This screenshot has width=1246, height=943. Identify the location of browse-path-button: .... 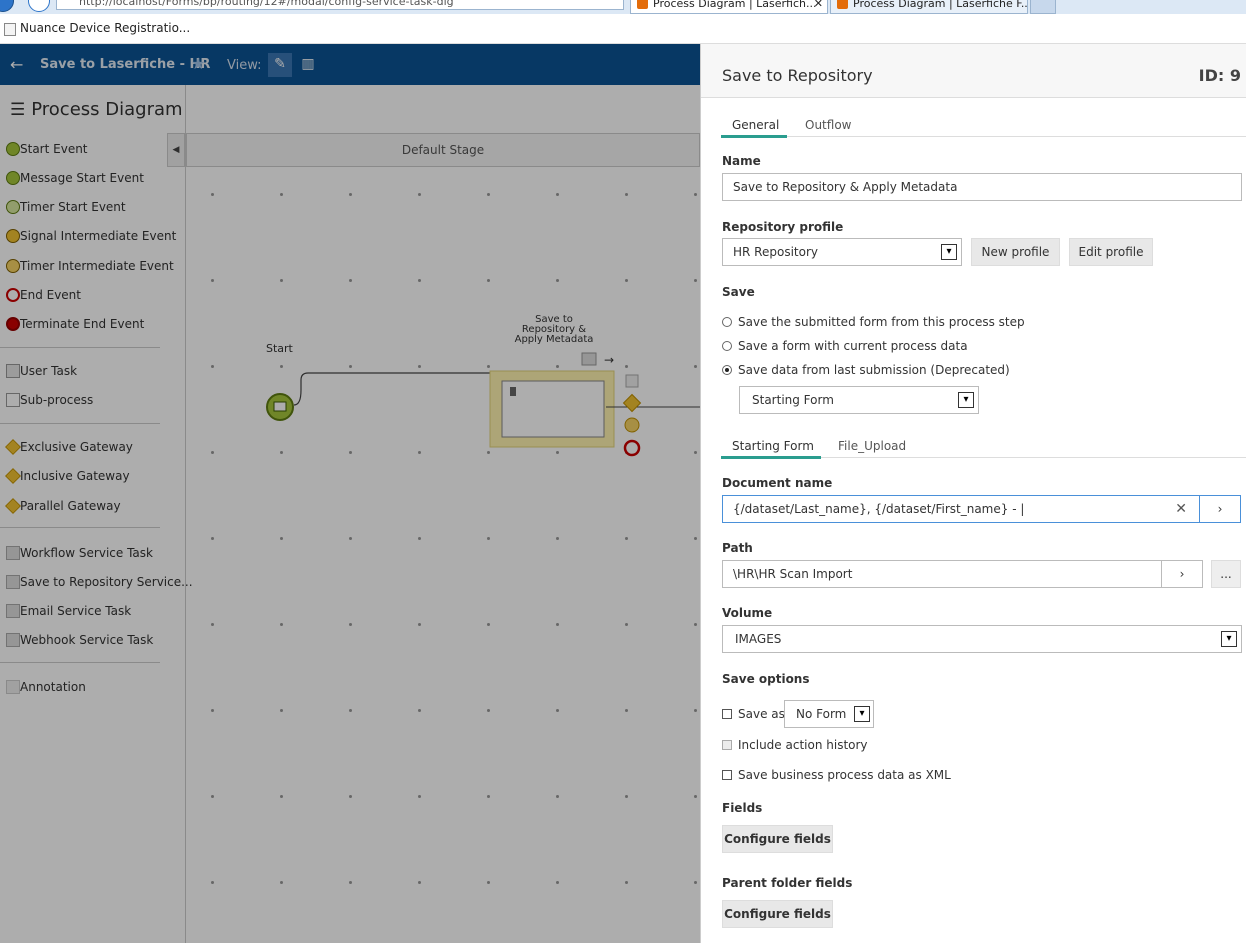
(1226, 574).